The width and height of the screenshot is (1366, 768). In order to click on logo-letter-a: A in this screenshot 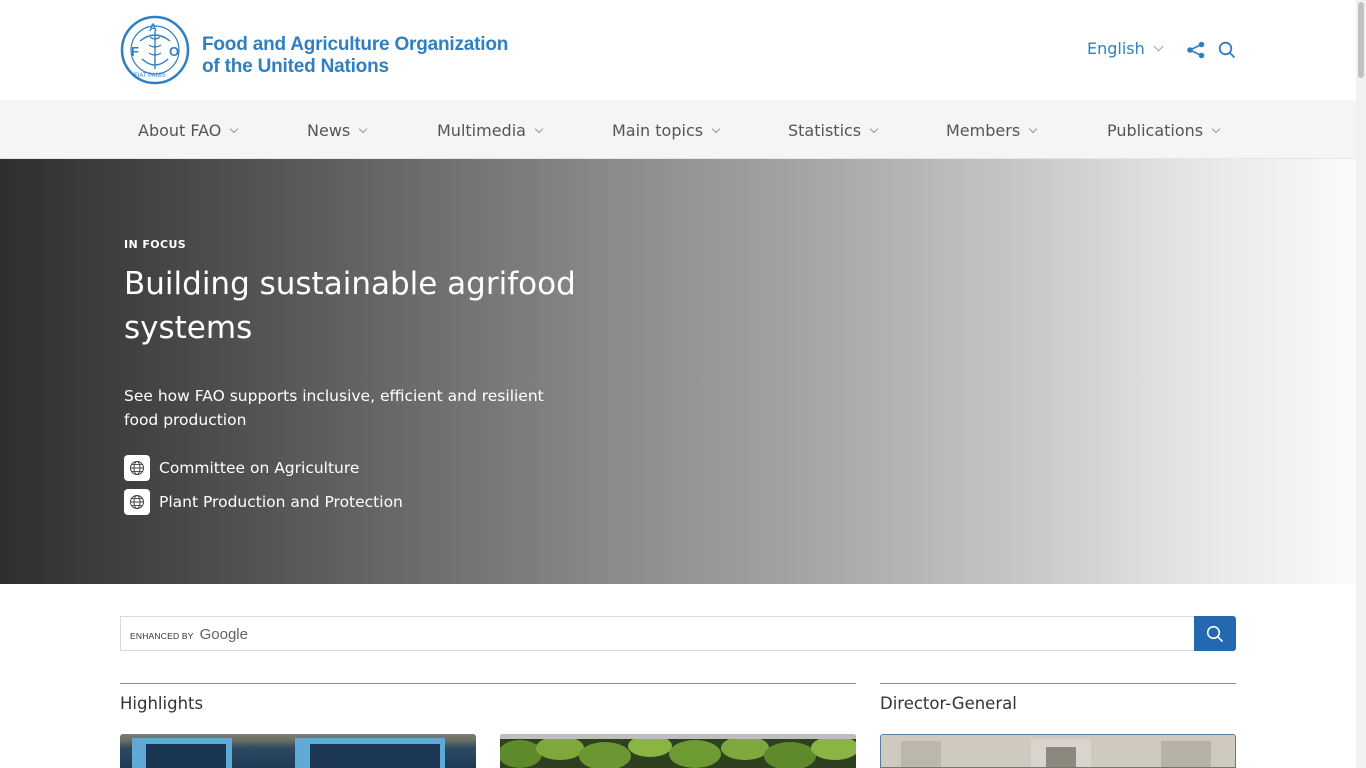, I will do `click(153, 28)`.